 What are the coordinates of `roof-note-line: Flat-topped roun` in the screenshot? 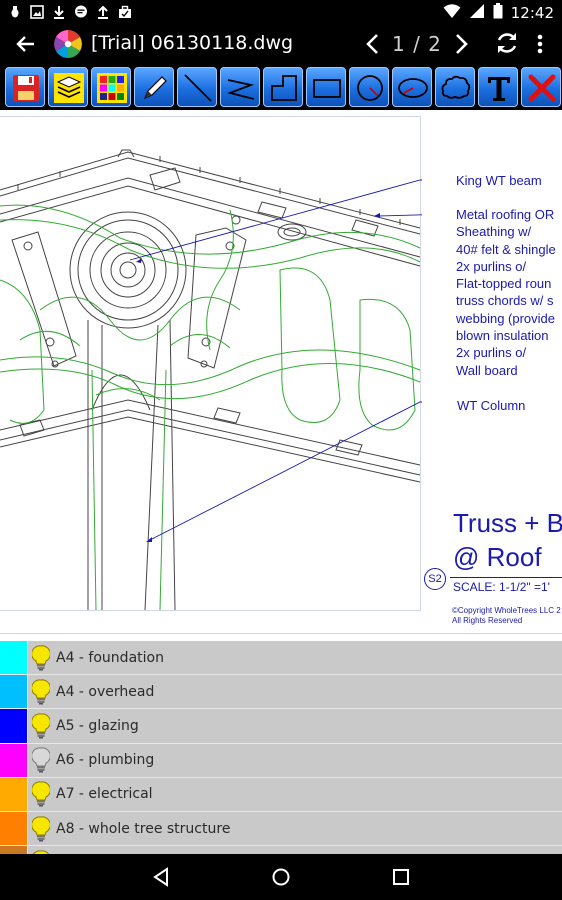 It's located at (504, 284).